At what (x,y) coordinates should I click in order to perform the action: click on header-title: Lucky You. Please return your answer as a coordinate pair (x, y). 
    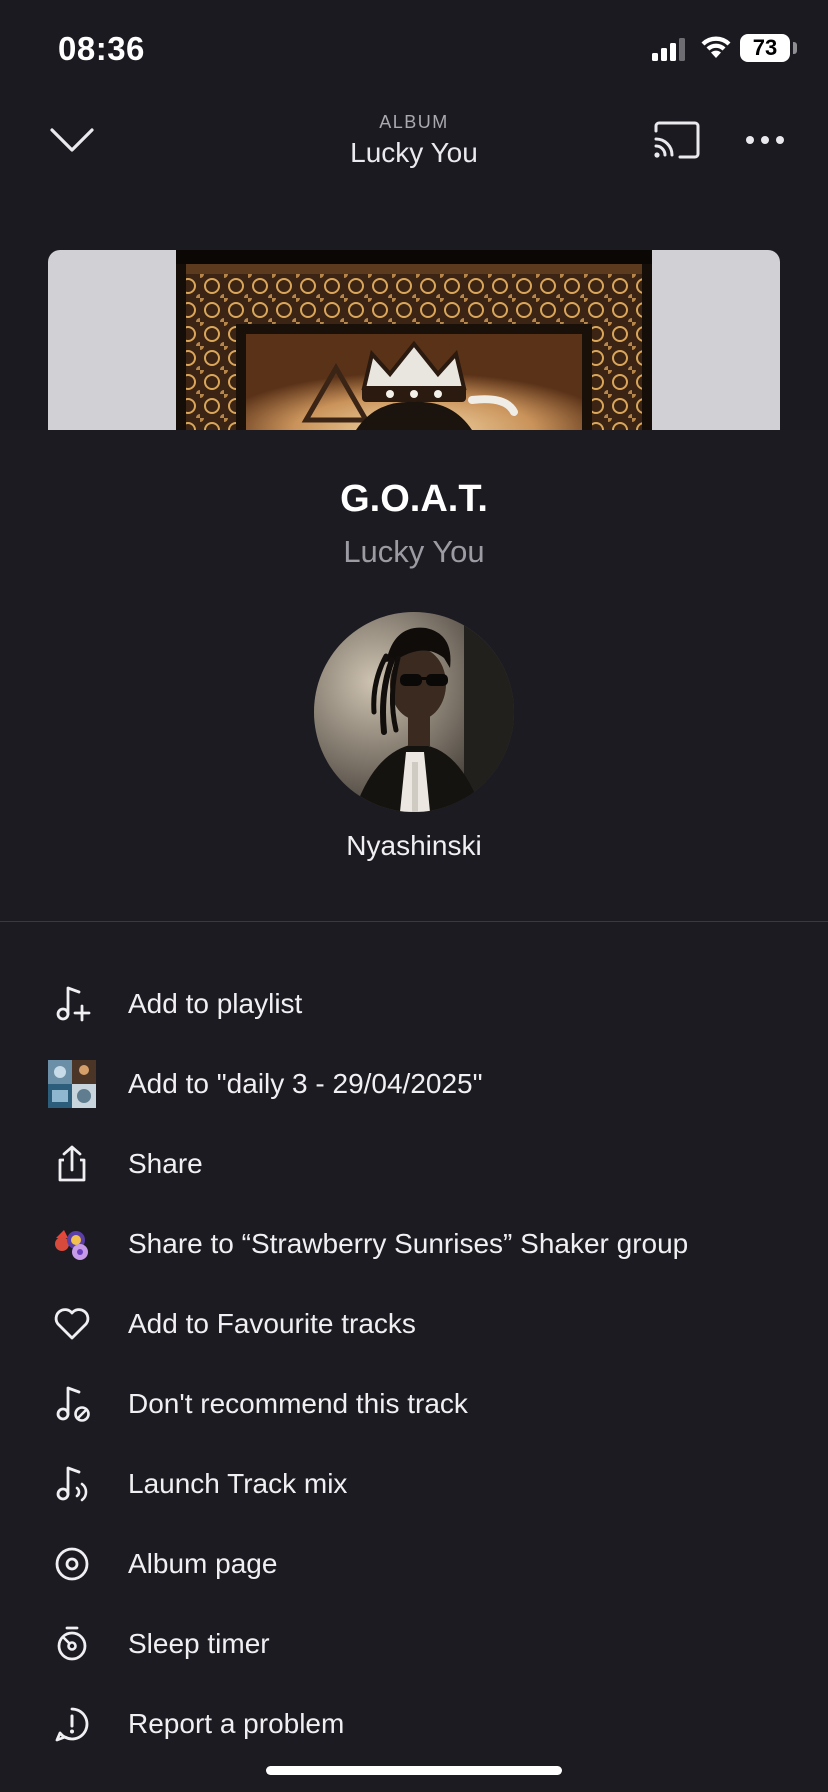
    Looking at the image, I should click on (414, 152).